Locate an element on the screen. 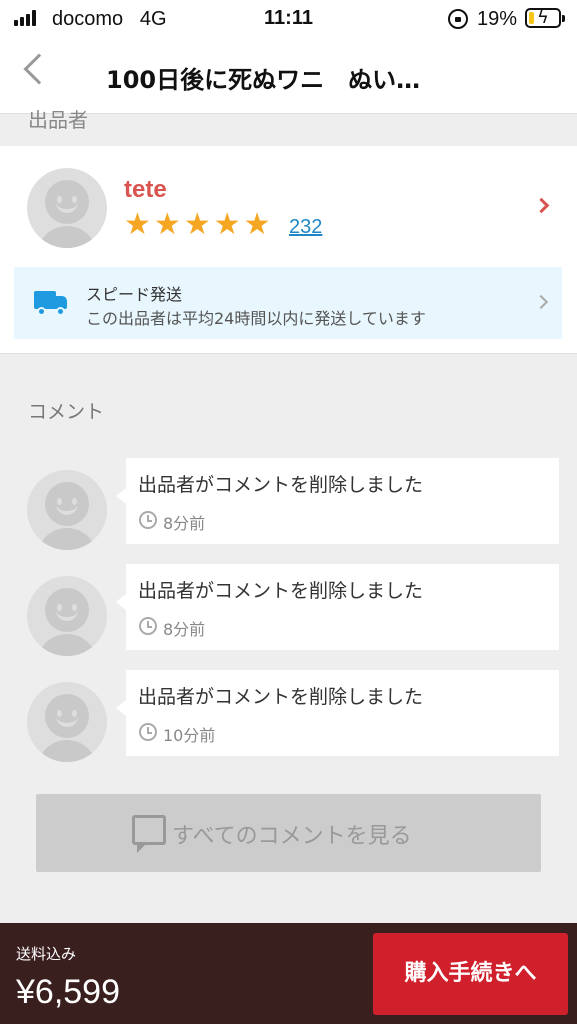  see-all-comments-label: すべてのコメントを見る is located at coordinates (292, 836).